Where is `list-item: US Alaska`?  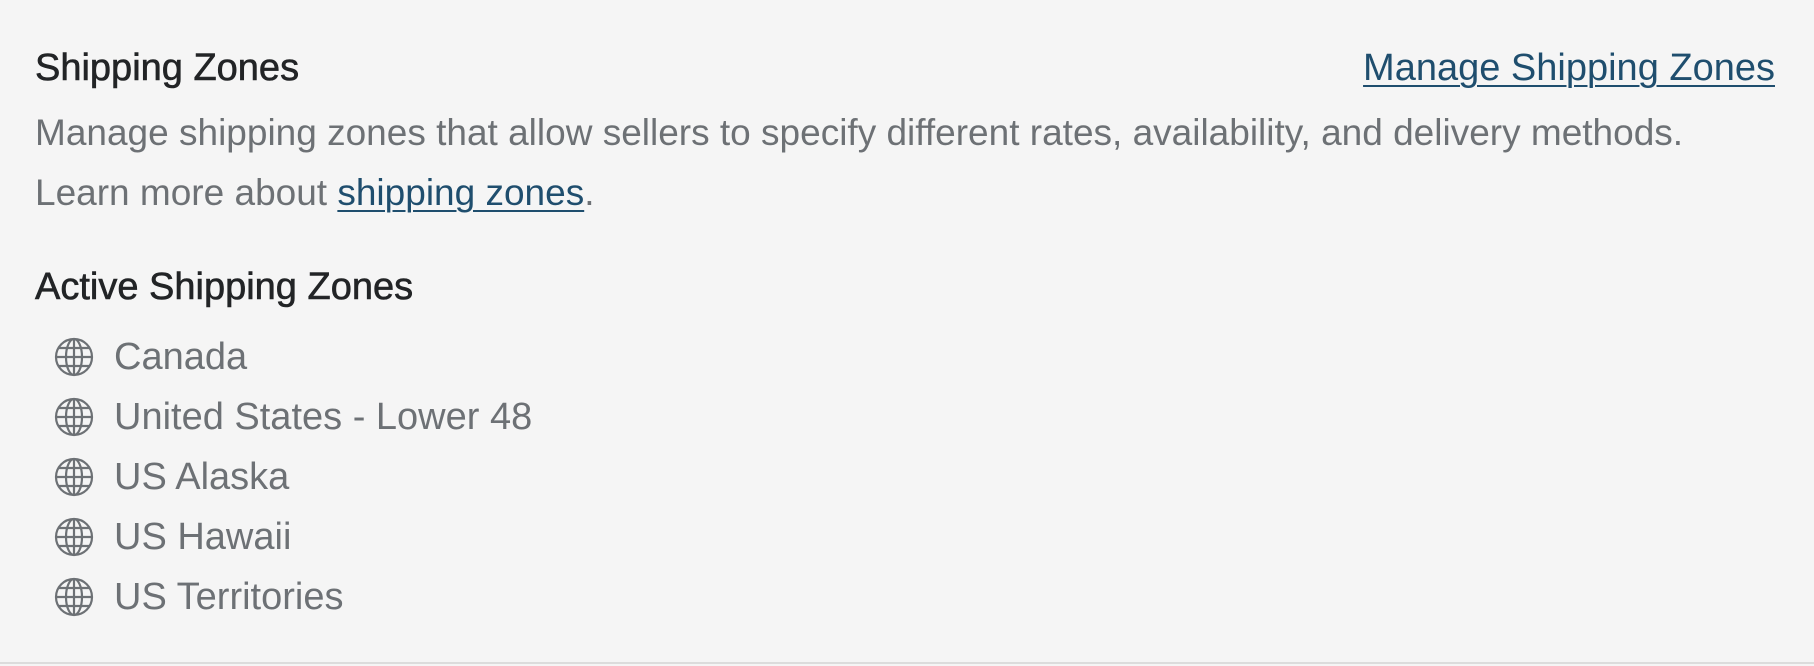 list-item: US Alaska is located at coordinates (292, 477).